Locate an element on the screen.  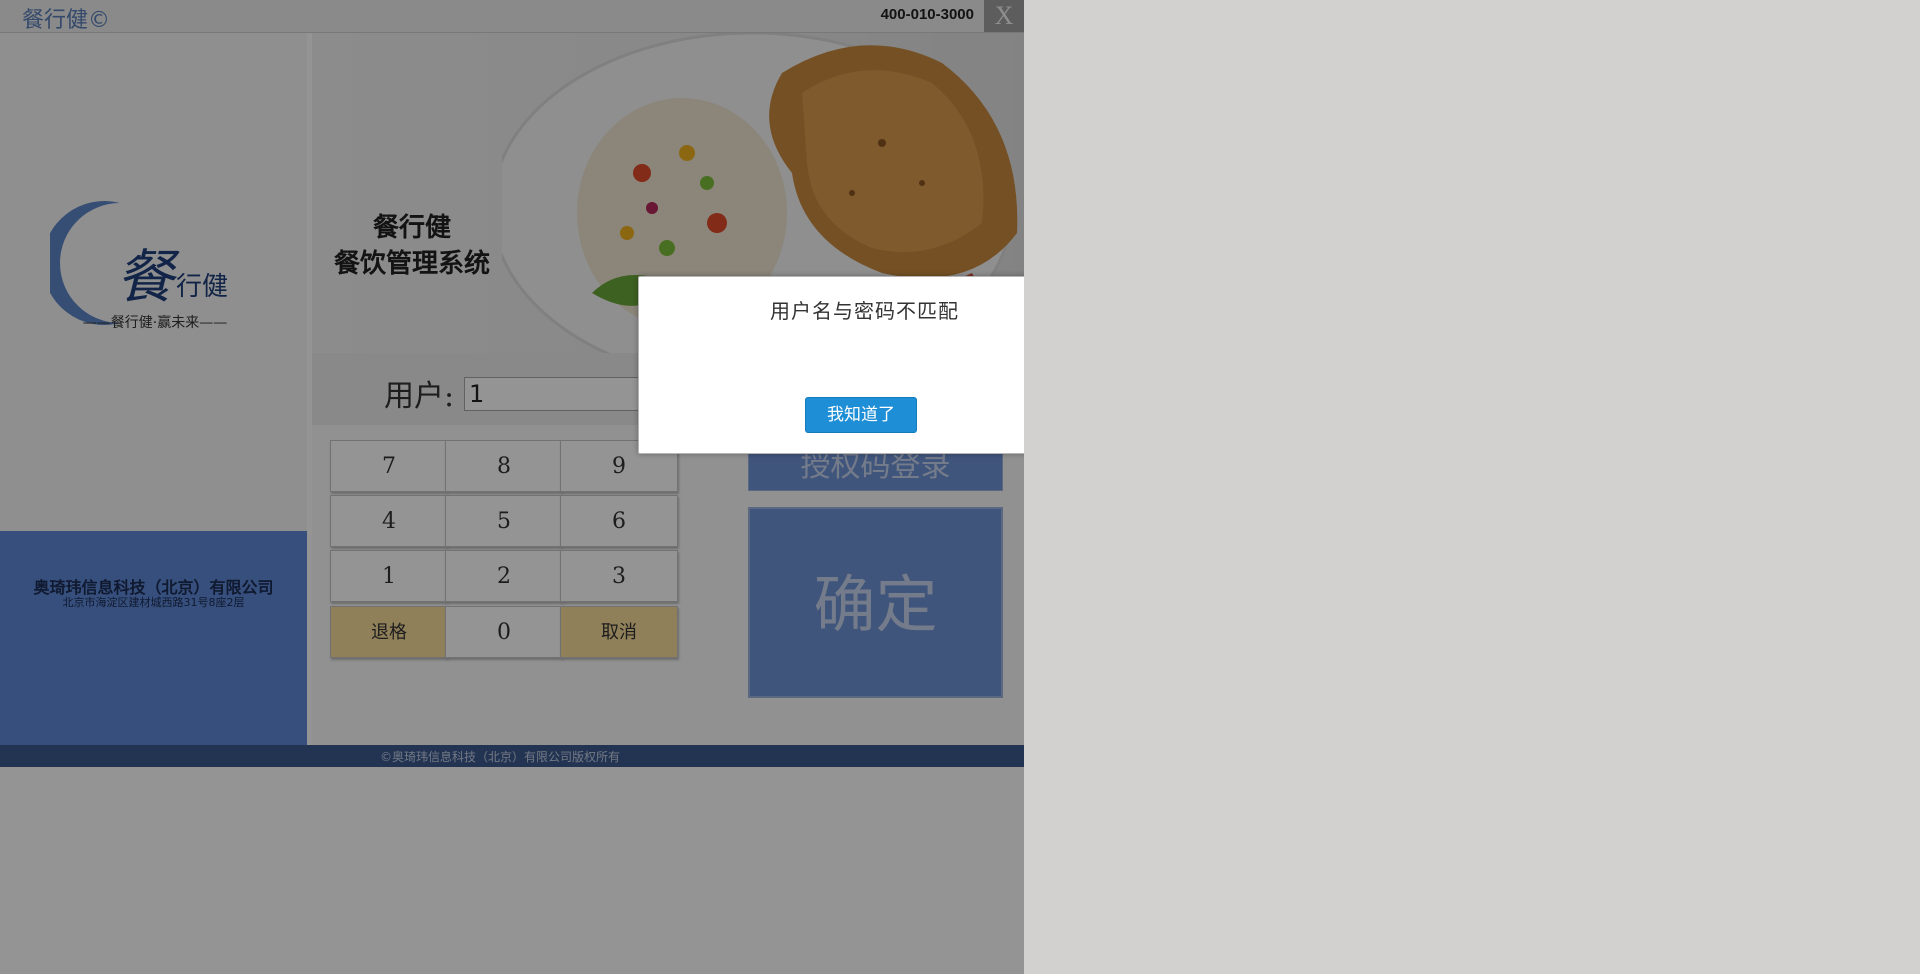
dialog-ok-button: 我知道了 is located at coordinates (861, 415).